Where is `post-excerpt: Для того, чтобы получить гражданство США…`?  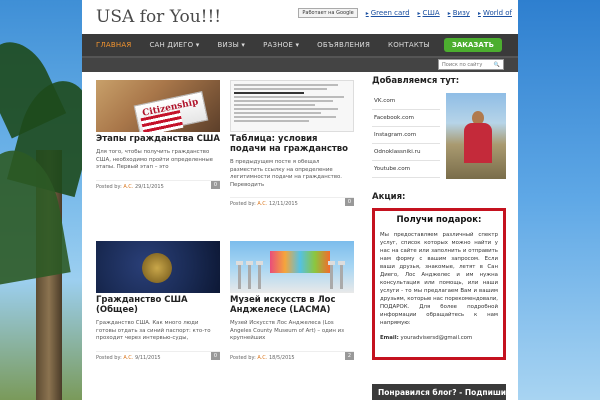
post-excerpt: Для того, чтобы получить гражданство США… is located at coordinates (154, 159).